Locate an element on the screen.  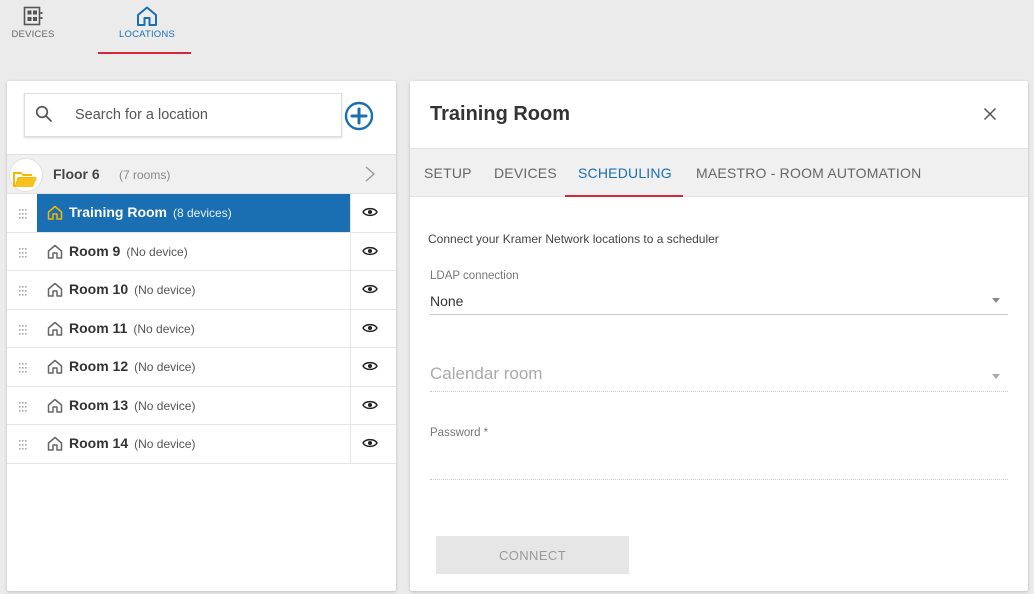
nav-devices: DEVICES is located at coordinates (33, 23).